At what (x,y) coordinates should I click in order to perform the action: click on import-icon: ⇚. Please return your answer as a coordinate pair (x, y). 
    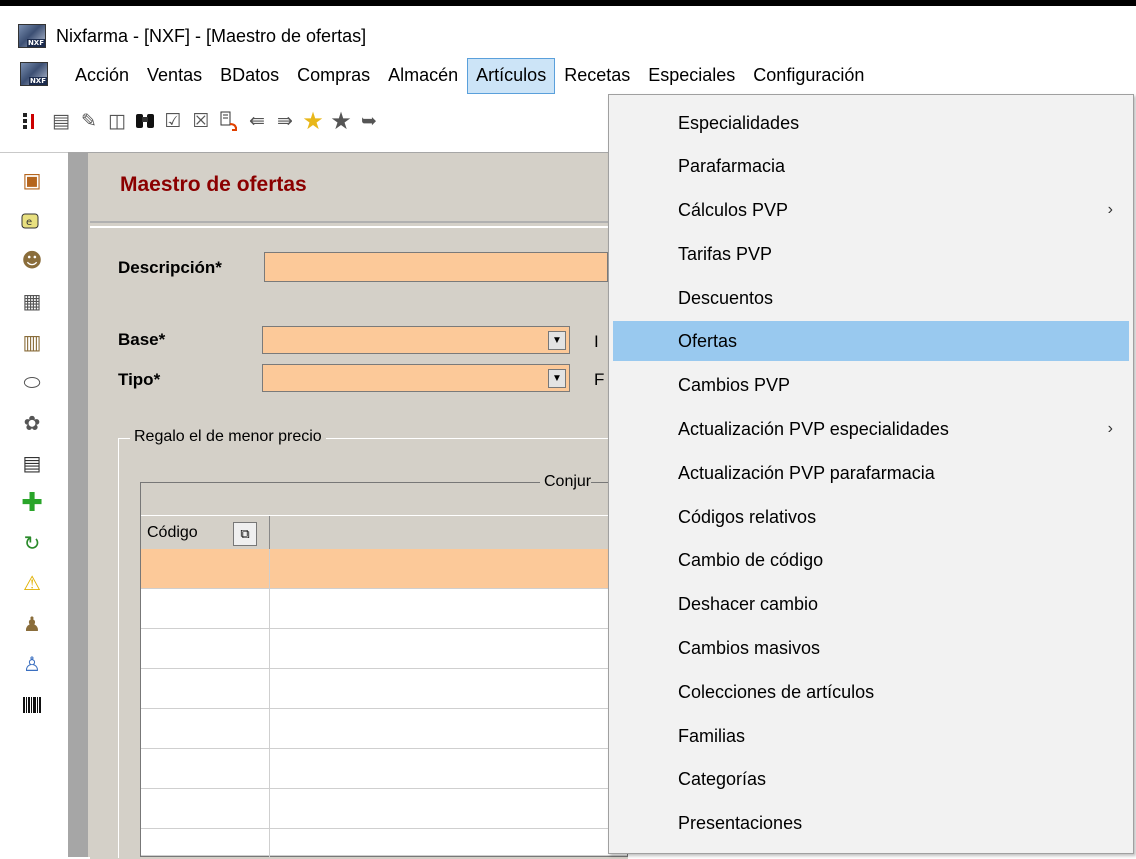
    Looking at the image, I should click on (257, 121).